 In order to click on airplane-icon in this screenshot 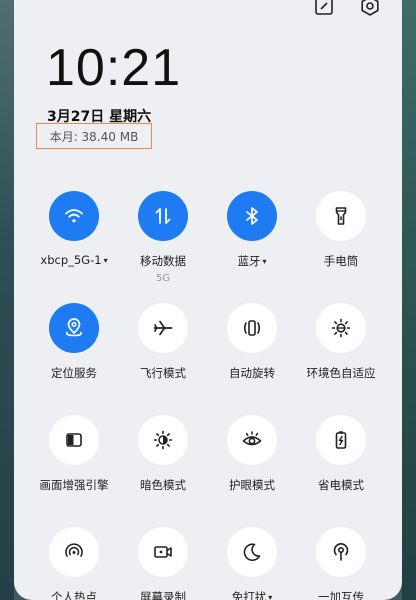, I will do `click(163, 328)`.